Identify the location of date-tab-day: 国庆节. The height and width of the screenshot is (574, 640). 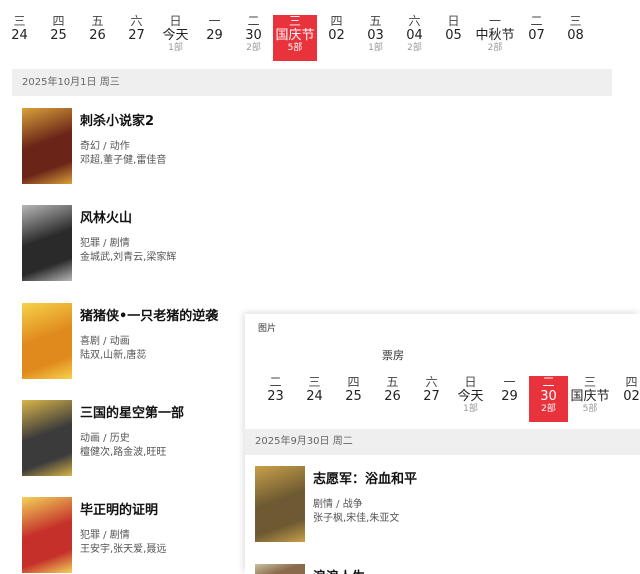
(295, 35).